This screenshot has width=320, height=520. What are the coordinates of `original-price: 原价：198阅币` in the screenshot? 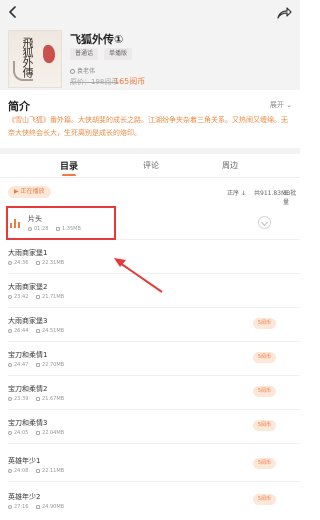 It's located at (94, 82).